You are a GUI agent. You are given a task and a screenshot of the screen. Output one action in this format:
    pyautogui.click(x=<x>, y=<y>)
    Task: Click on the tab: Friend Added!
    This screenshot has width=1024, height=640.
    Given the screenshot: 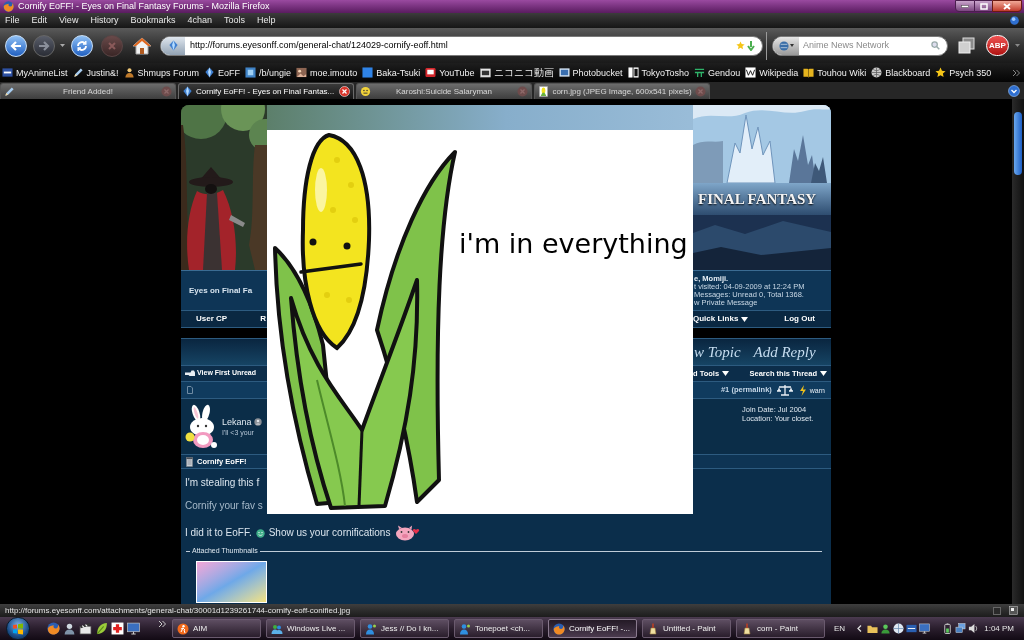 What is the action you would take?
    pyautogui.click(x=88, y=91)
    